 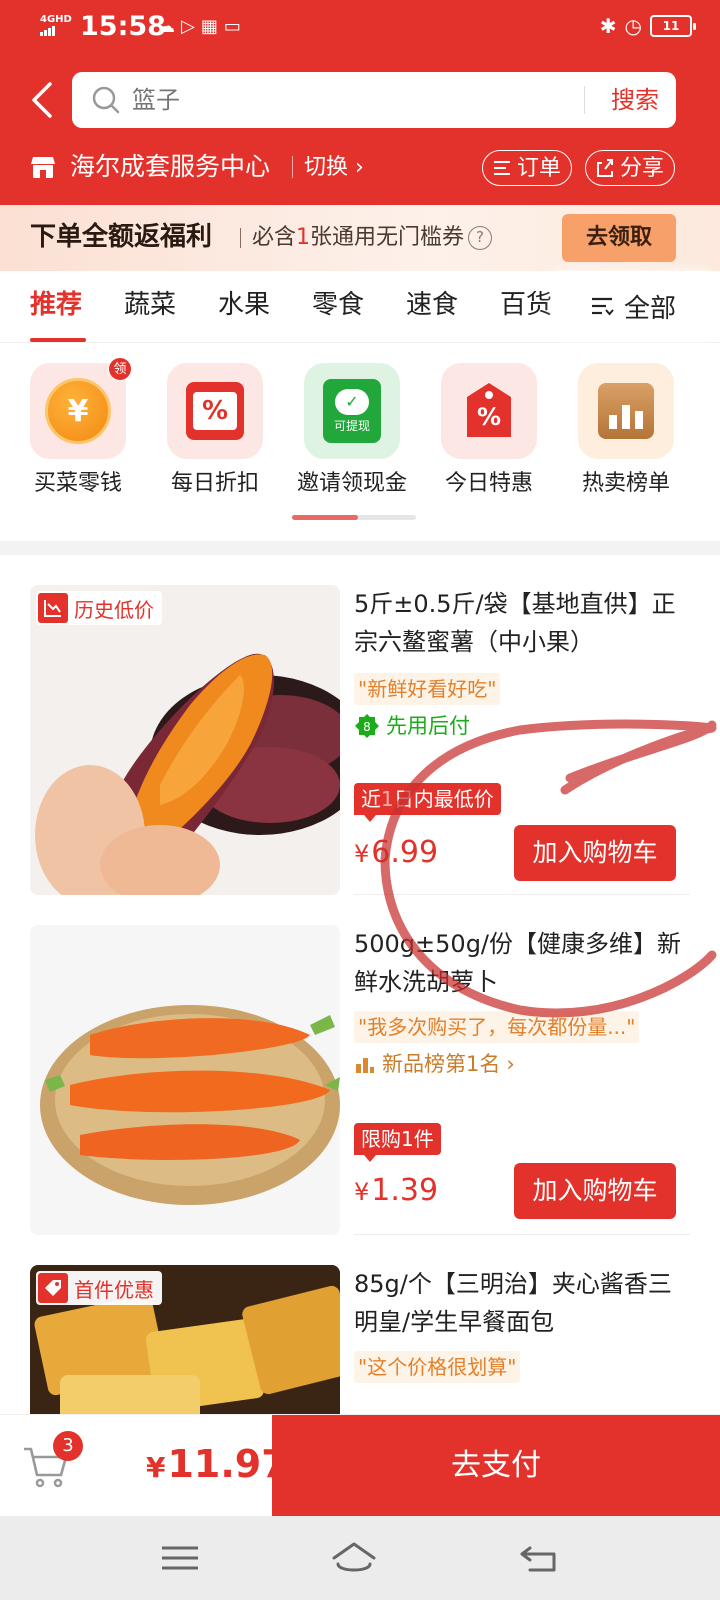 I want to click on product-review-quote: "新鲜好看好吃", so click(x=427, y=689).